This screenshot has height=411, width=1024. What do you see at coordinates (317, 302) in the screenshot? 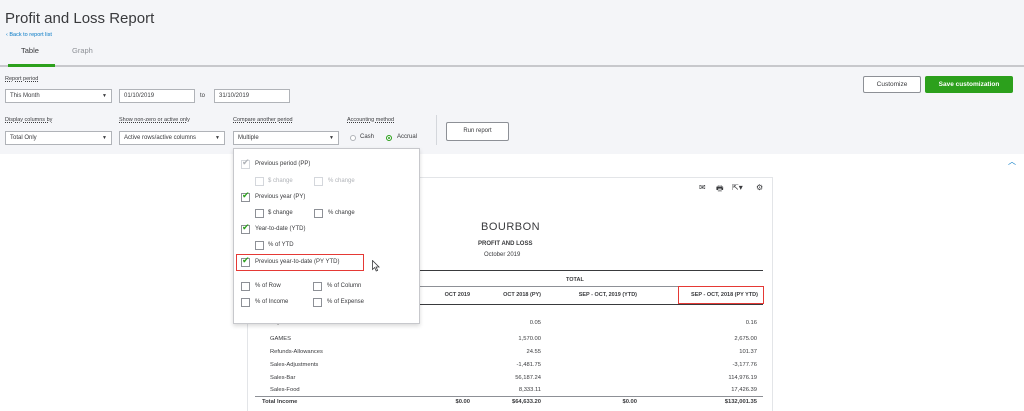
I see `checkbox-percent-of-expense` at bounding box center [317, 302].